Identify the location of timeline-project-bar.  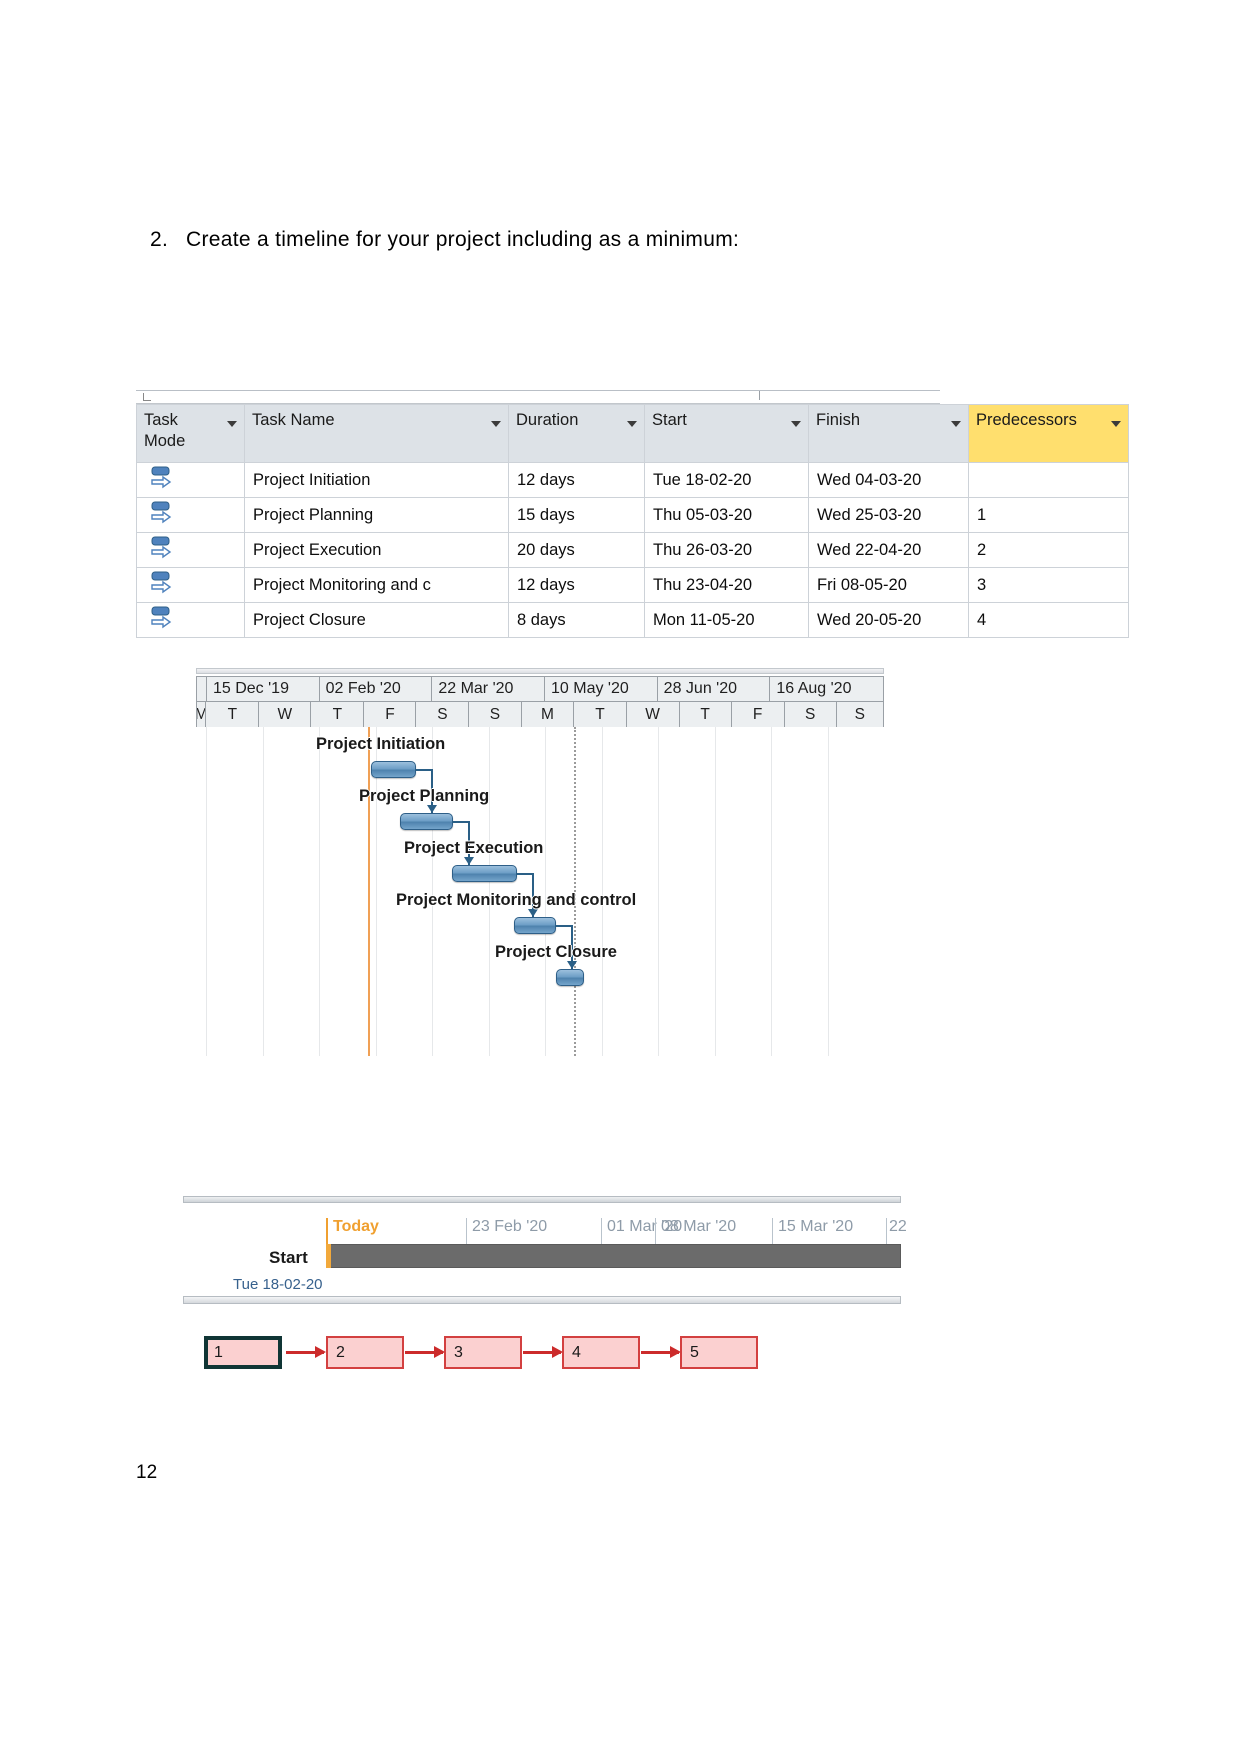
(613, 1256).